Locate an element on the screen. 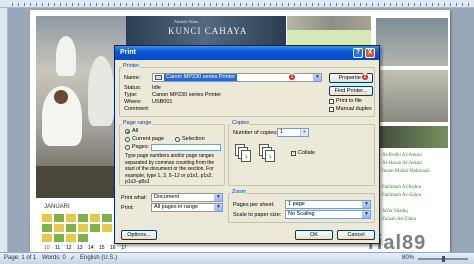 This screenshot has width=474, height=264. comment-label: Comment: is located at coordinates (137, 109).